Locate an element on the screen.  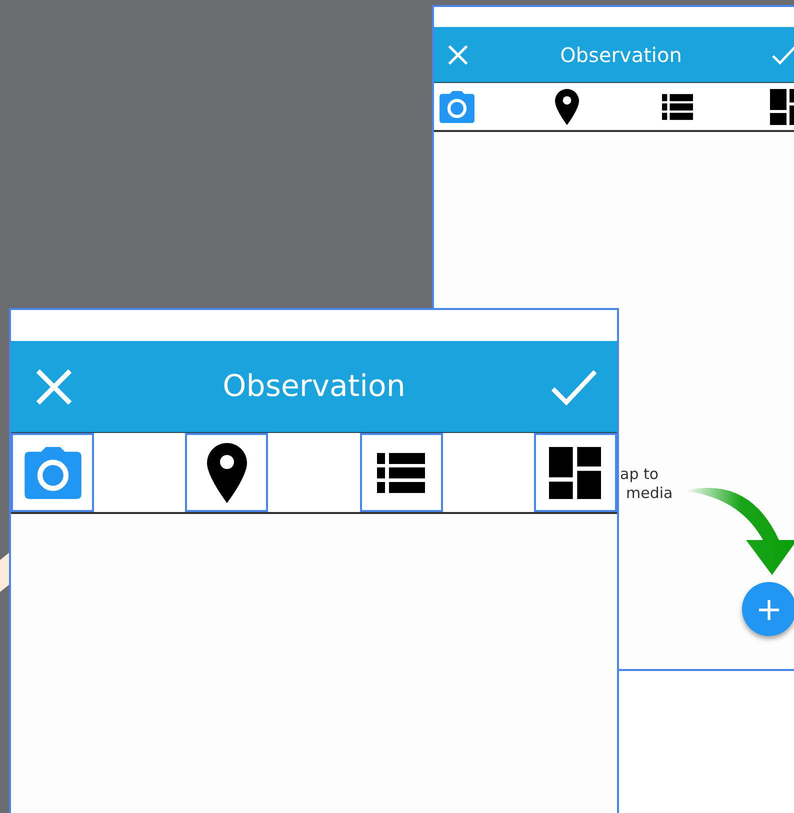
confirm-button is located at coordinates (783, 55).